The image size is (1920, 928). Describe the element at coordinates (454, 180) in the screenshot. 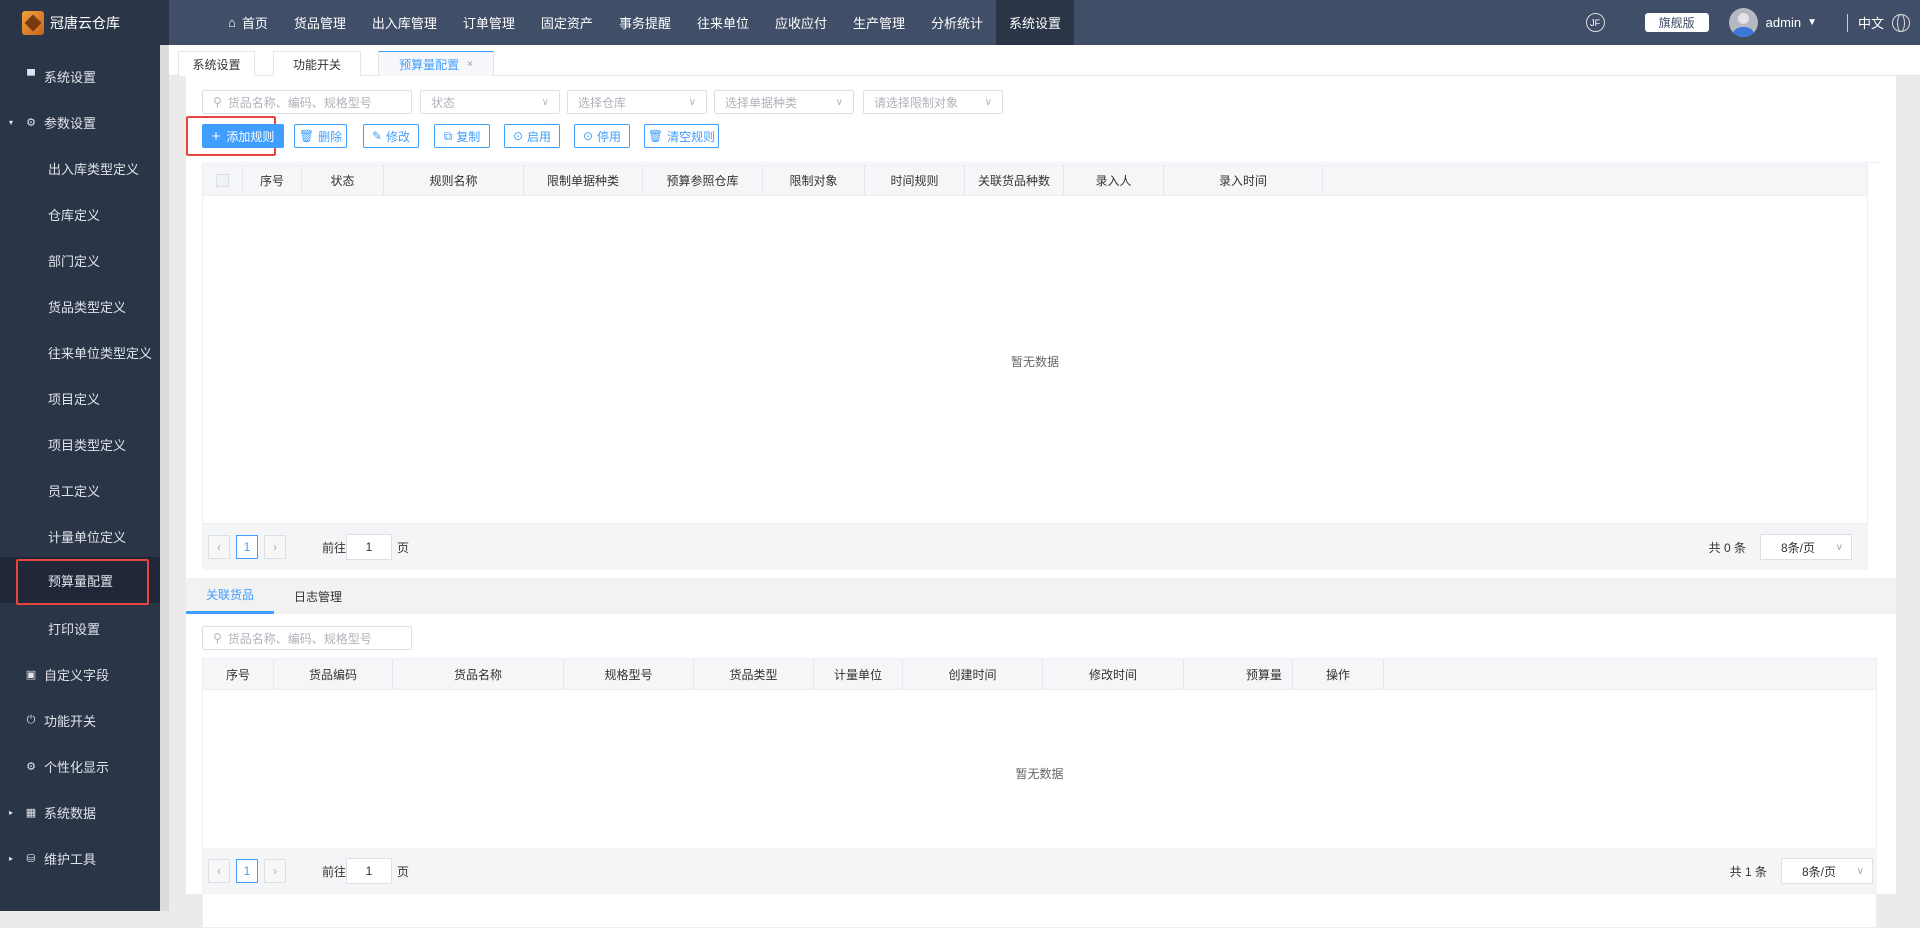

I see `column-header: 规则名称` at that location.